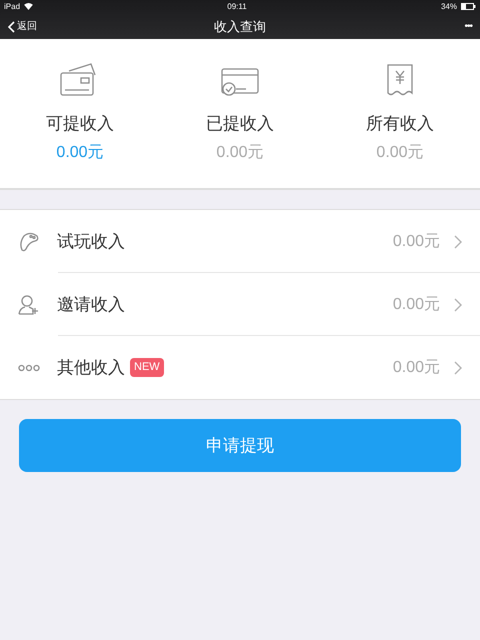 This screenshot has width=480, height=640. I want to click on battery-icon, so click(468, 6).